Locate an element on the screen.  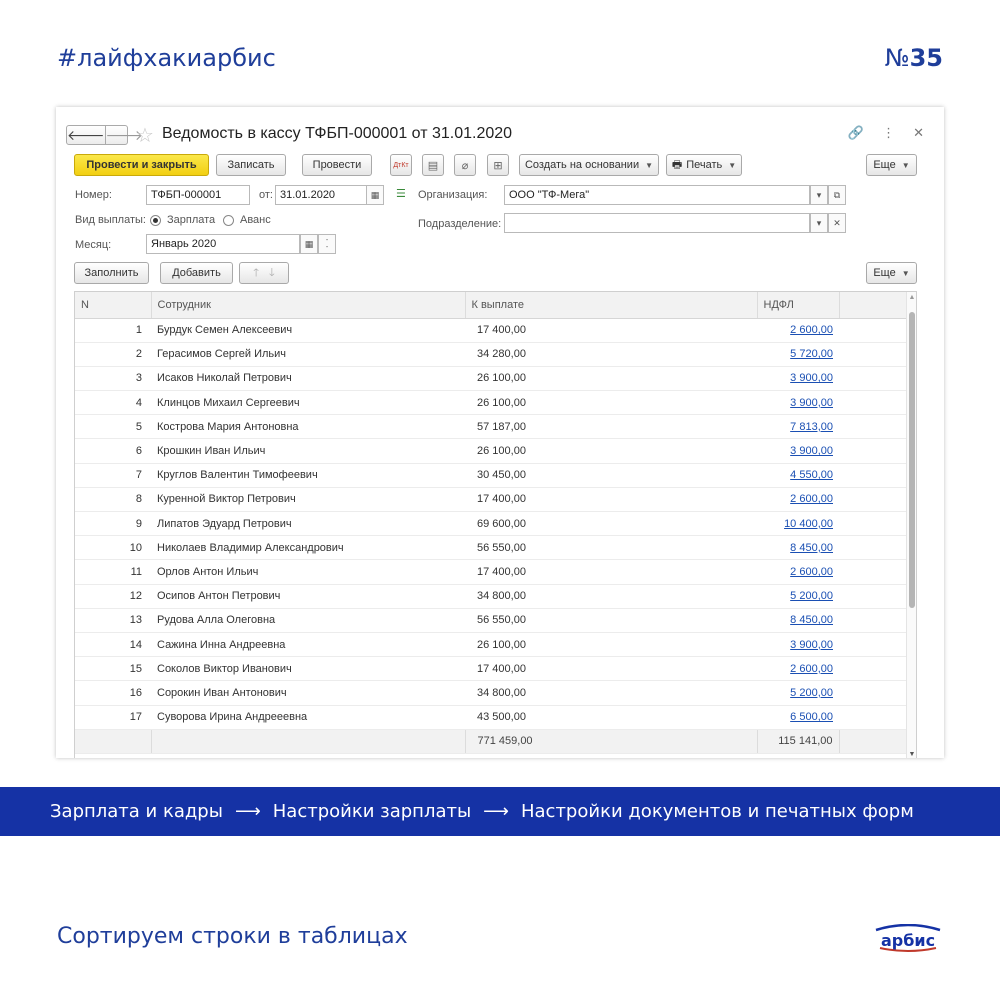
pay-type-label: Вид выплаты: is located at coordinates (110, 220).